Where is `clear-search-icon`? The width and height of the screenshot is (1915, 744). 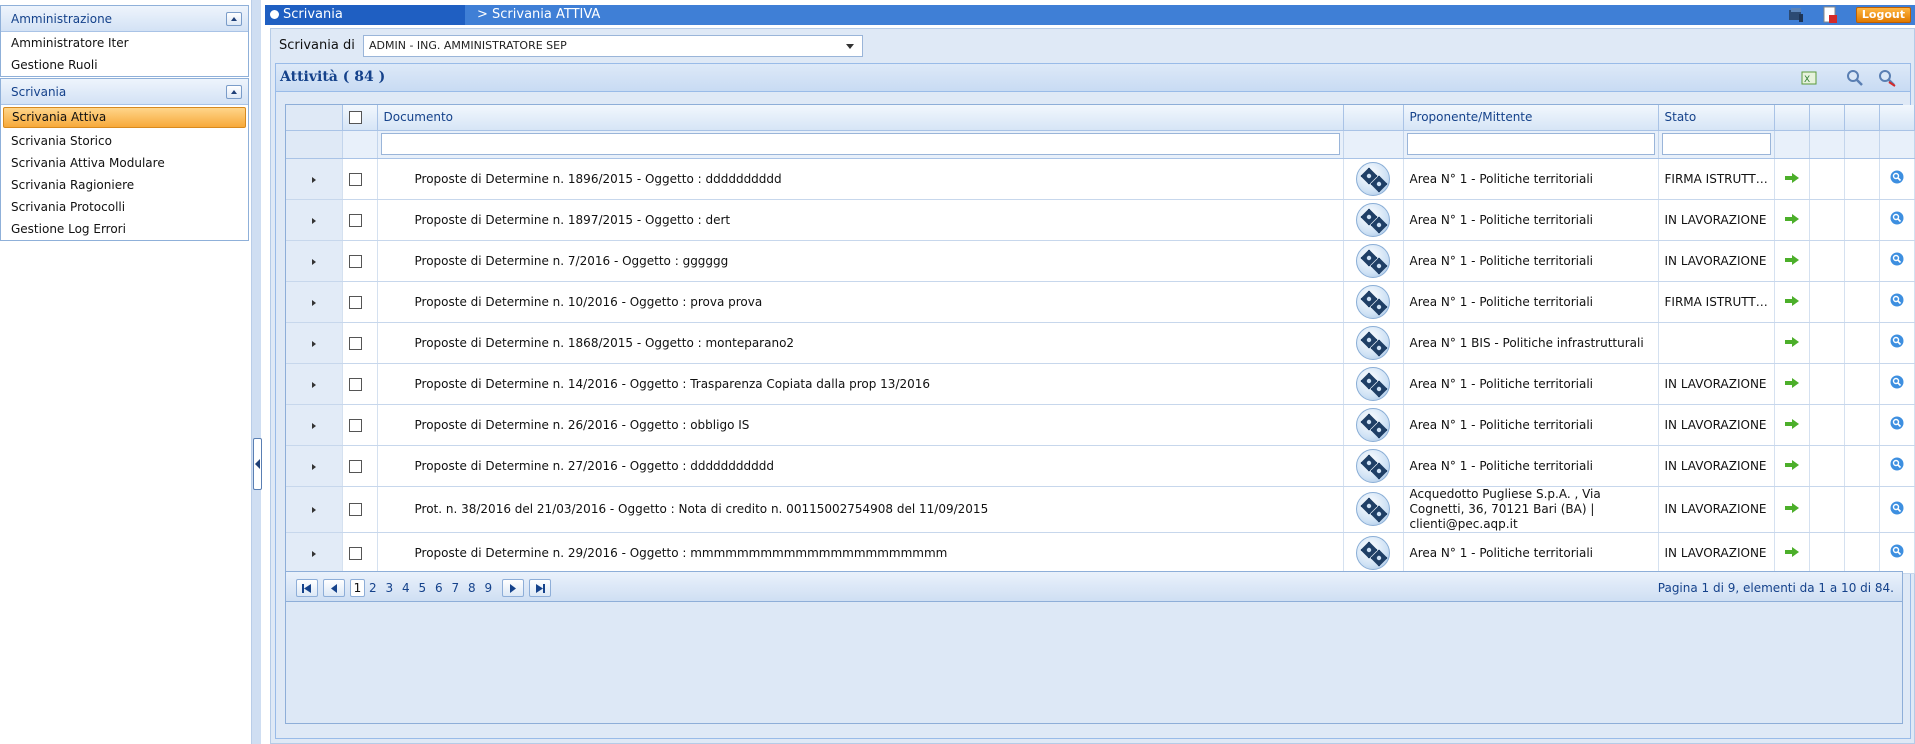 clear-search-icon is located at coordinates (1887, 78).